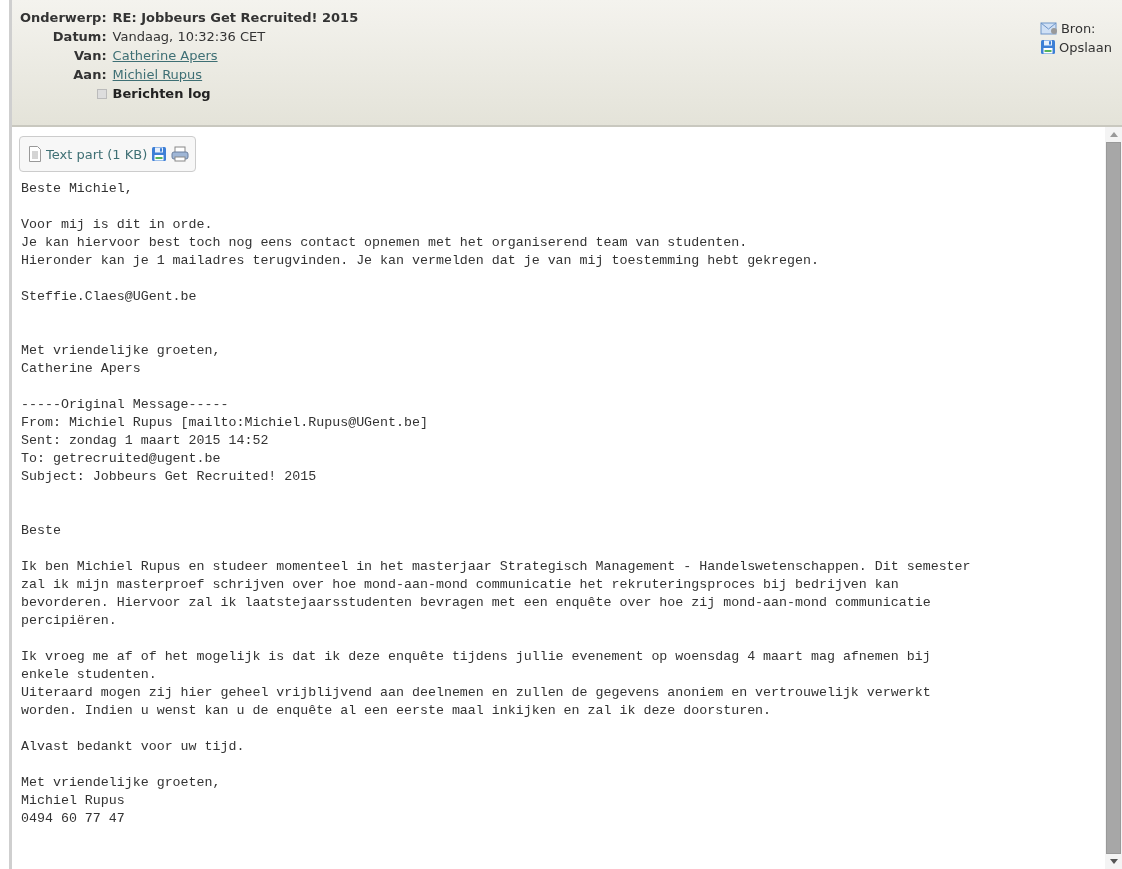  Describe the element at coordinates (1085, 47) in the screenshot. I see `save-link: Opslaan` at that location.